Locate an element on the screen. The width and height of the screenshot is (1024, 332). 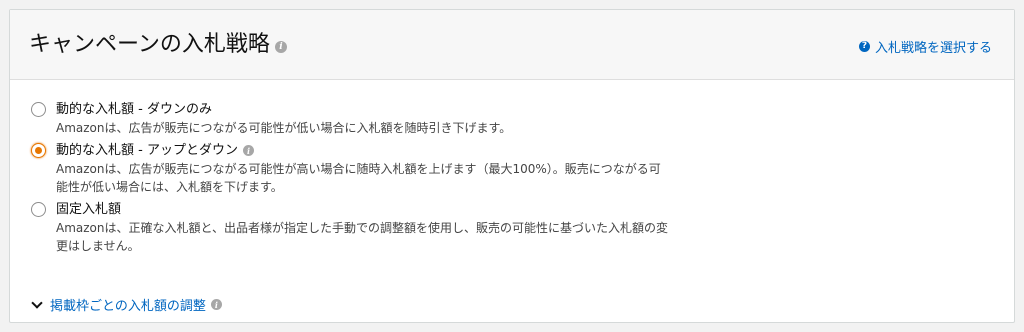
option-label-text: 動的な入札額 - ダウンのみ is located at coordinates (134, 109).